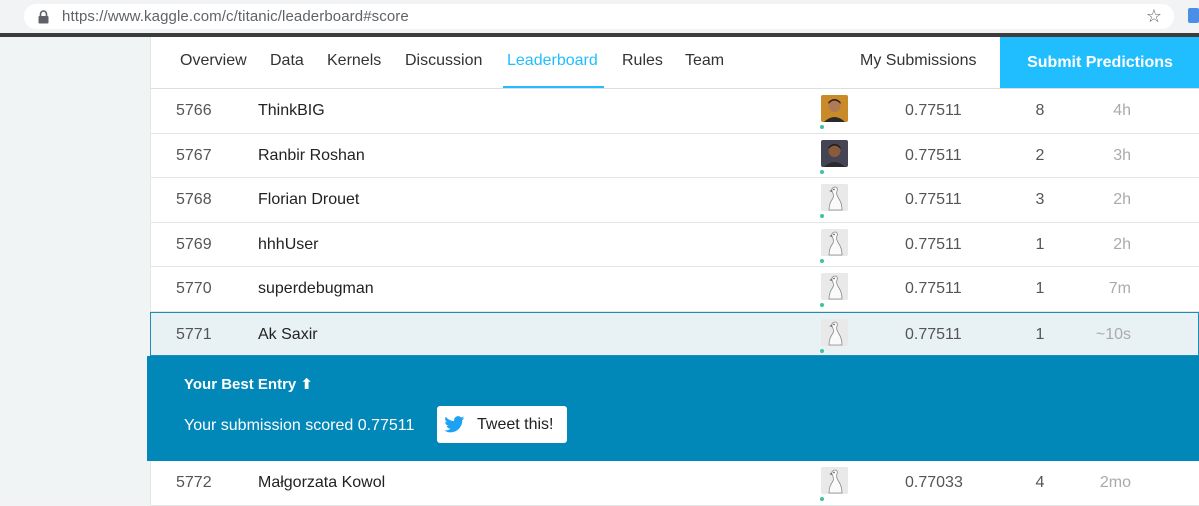 The image size is (1199, 506). Describe the element at coordinates (308, 200) in the screenshot. I see `team-name-link: Florian Drouet` at that location.